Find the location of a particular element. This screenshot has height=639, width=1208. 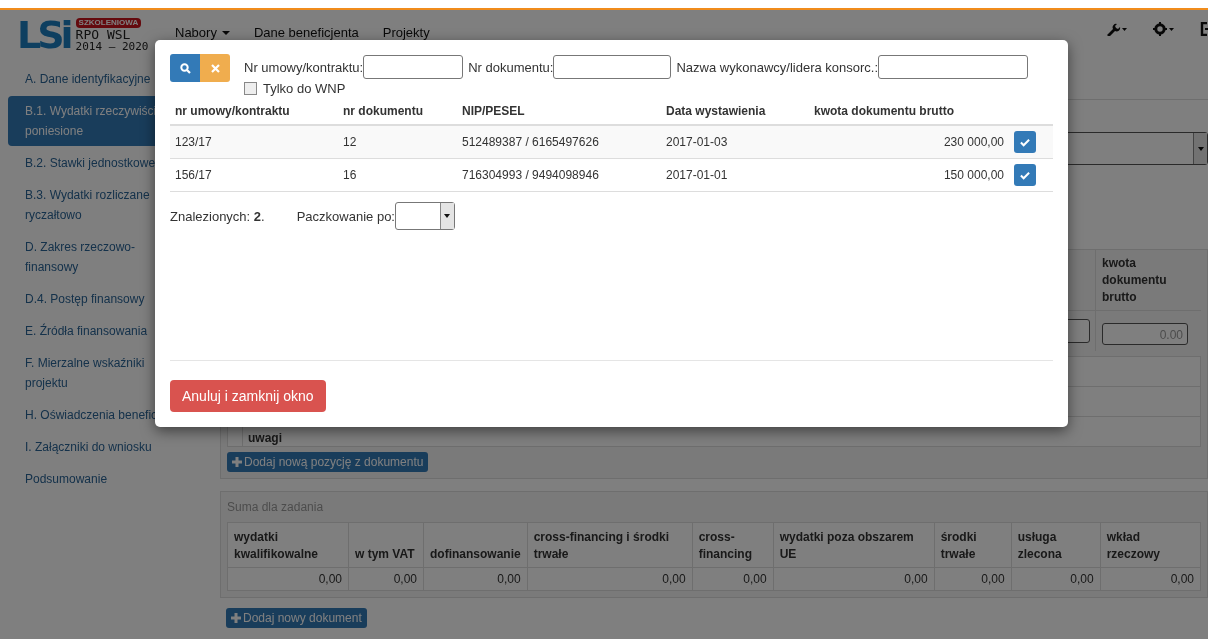

search-button is located at coordinates (185, 68).